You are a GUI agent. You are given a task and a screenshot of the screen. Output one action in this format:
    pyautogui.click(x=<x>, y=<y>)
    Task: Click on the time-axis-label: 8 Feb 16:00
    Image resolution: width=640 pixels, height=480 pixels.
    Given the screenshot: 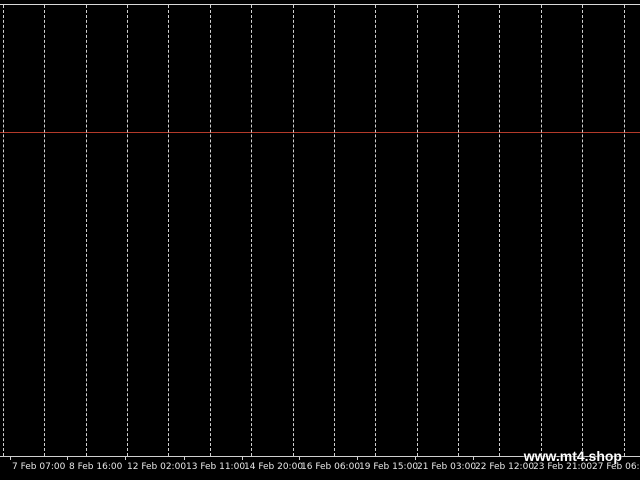 What is the action you would take?
    pyautogui.click(x=96, y=467)
    